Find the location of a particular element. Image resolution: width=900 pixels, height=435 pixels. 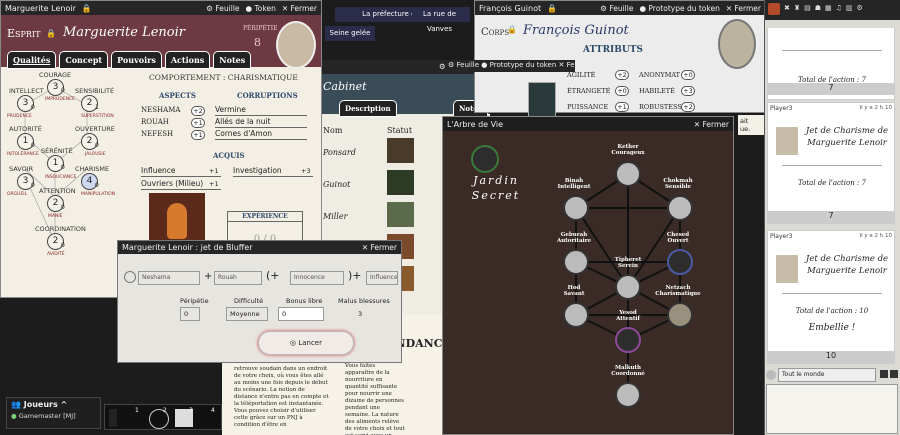

players-header: 👥 Joueurs ^ is located at coordinates (53, 404).